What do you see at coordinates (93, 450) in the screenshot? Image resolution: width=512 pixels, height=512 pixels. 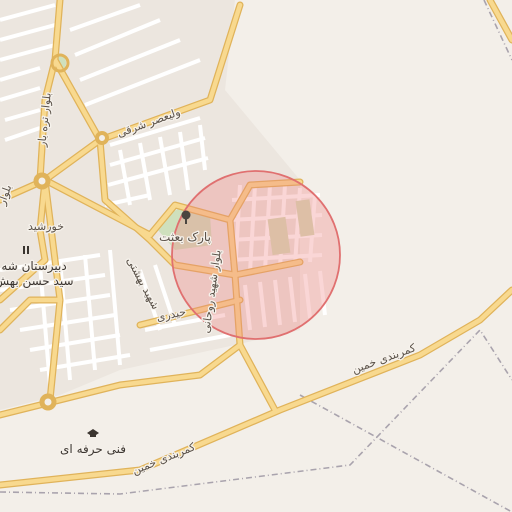 I see `label-vocational: فنی حرفه ای` at bounding box center [93, 450].